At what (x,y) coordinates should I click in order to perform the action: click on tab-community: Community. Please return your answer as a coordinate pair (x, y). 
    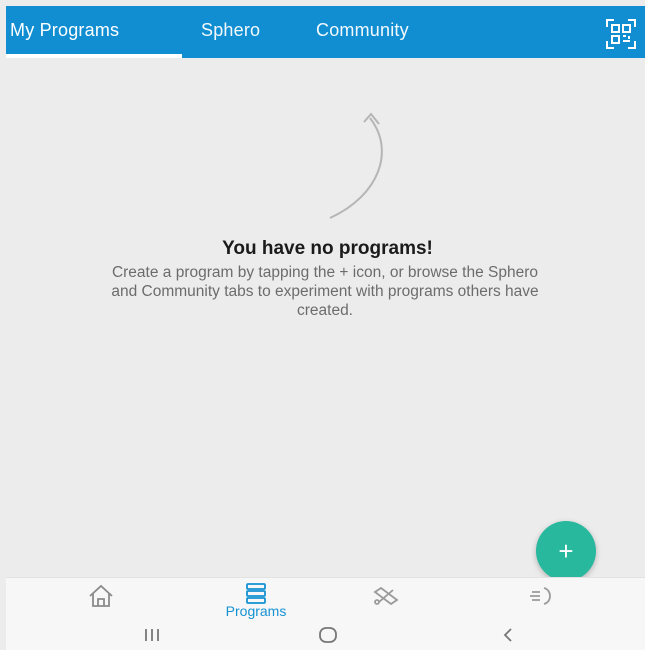
    Looking at the image, I should click on (362, 30).